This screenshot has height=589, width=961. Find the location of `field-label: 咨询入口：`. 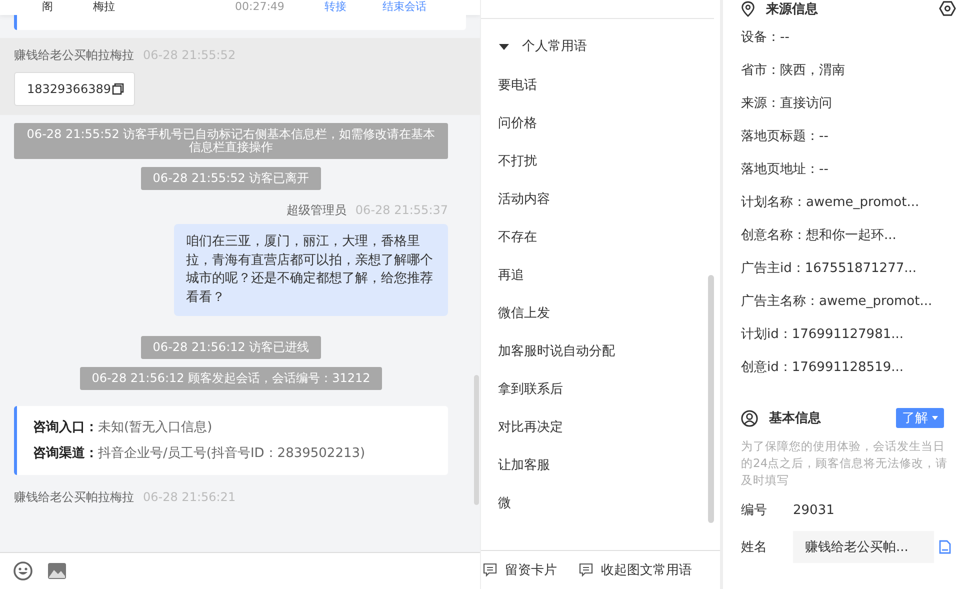

field-label: 咨询入口： is located at coordinates (65, 427).